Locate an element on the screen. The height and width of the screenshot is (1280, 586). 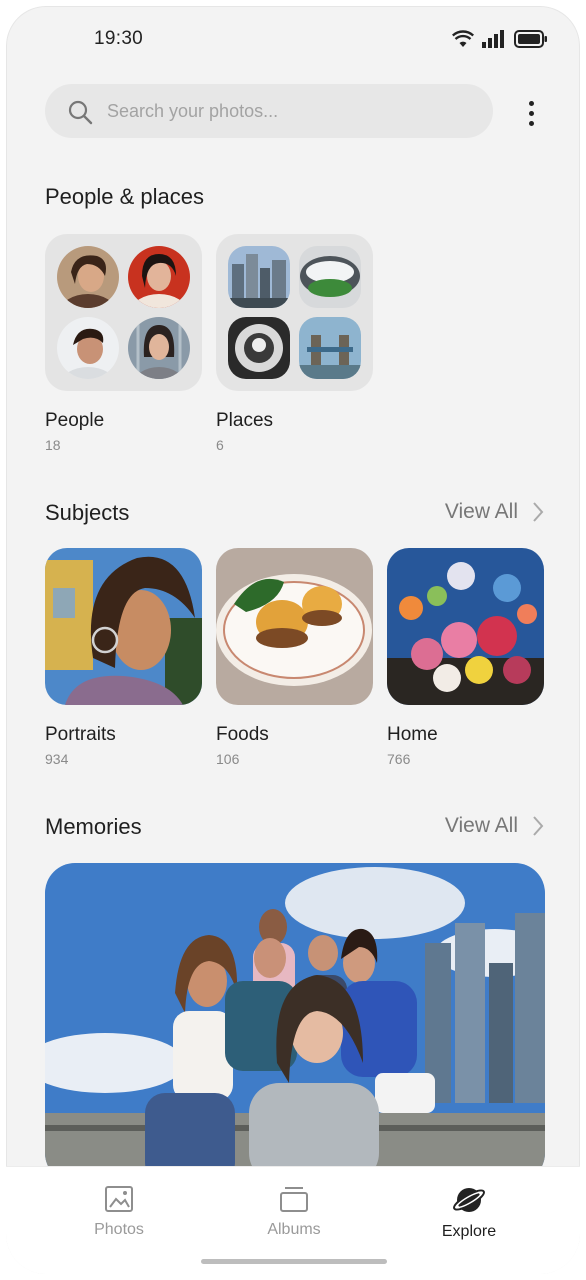
portraits-tile is located at coordinates (123, 626).